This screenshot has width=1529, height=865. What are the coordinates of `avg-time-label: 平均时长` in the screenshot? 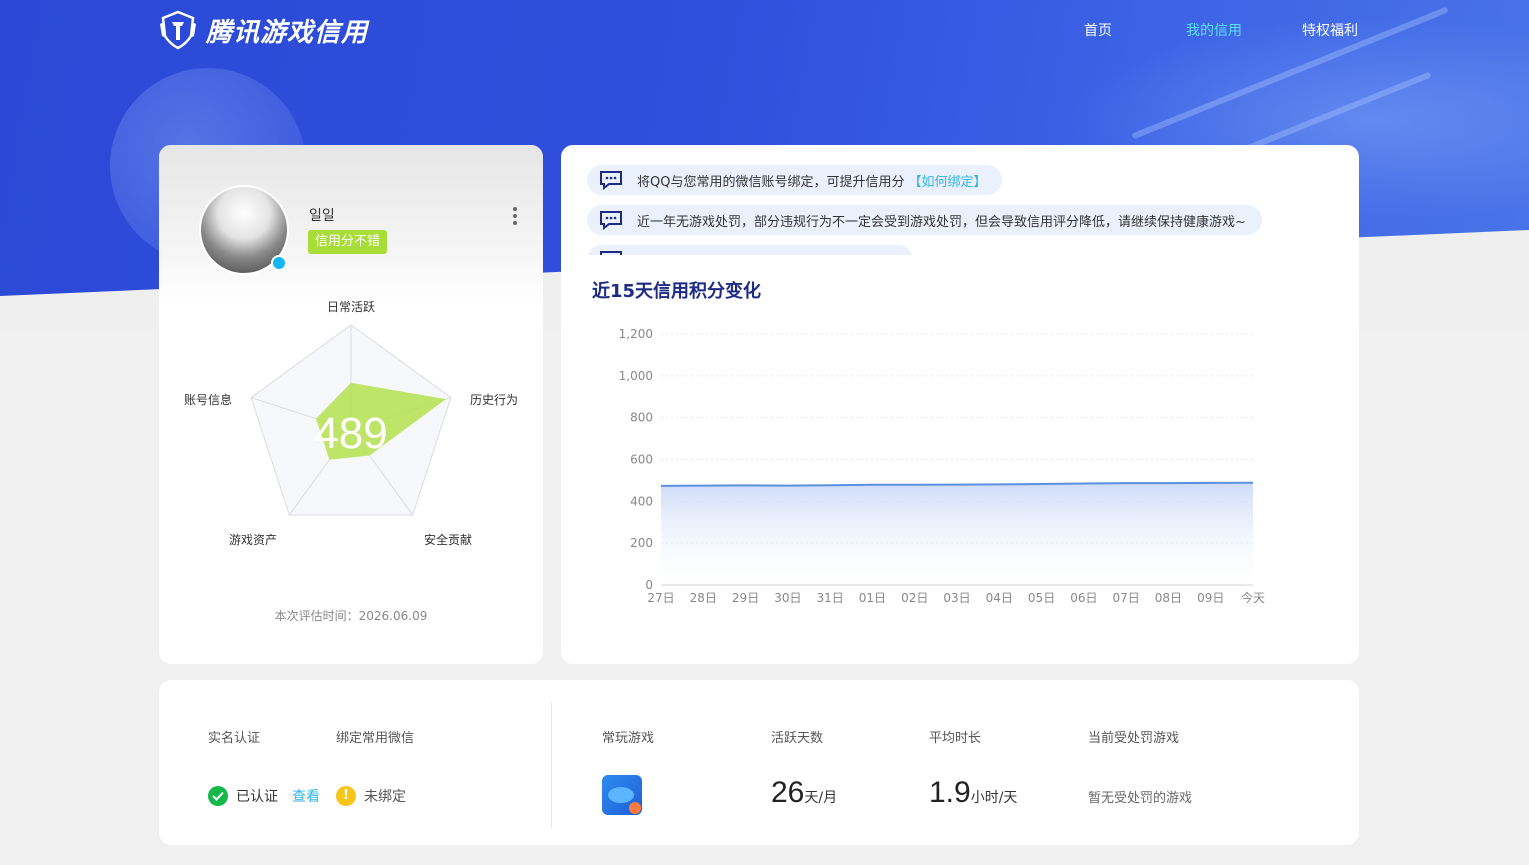 It's located at (955, 738).